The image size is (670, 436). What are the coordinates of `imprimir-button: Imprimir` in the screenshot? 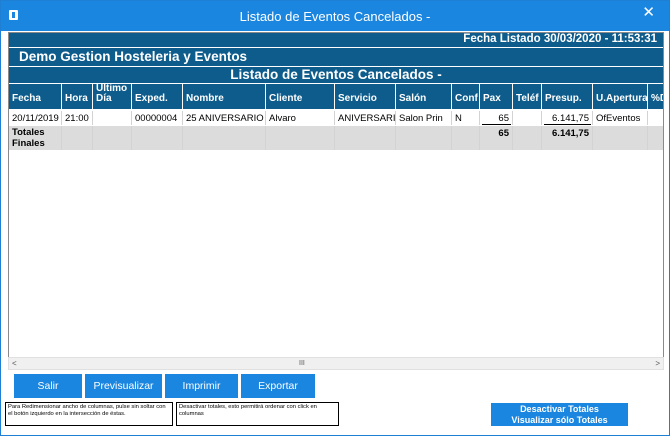 It's located at (201, 386).